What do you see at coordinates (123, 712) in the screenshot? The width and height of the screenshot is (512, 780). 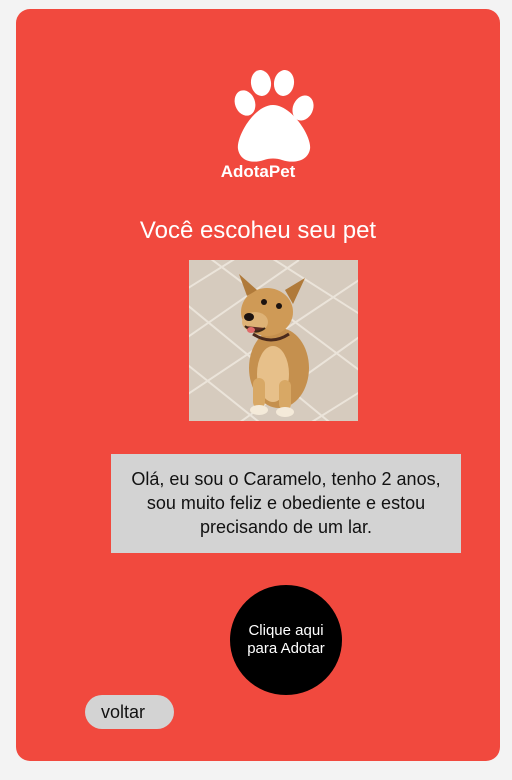 I see `back-button-label: voltar` at bounding box center [123, 712].